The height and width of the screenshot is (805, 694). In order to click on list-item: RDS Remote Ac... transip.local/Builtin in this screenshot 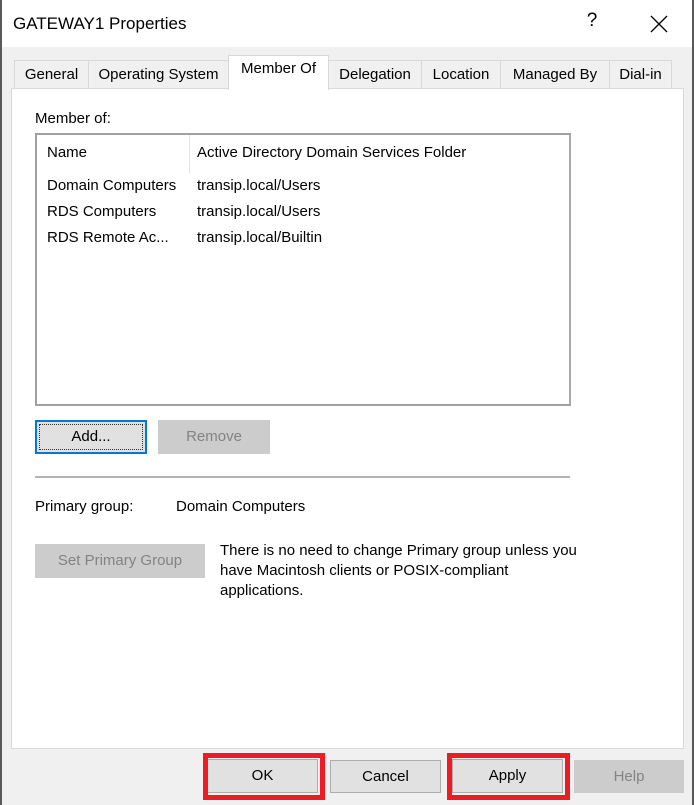, I will do `click(303, 238)`.